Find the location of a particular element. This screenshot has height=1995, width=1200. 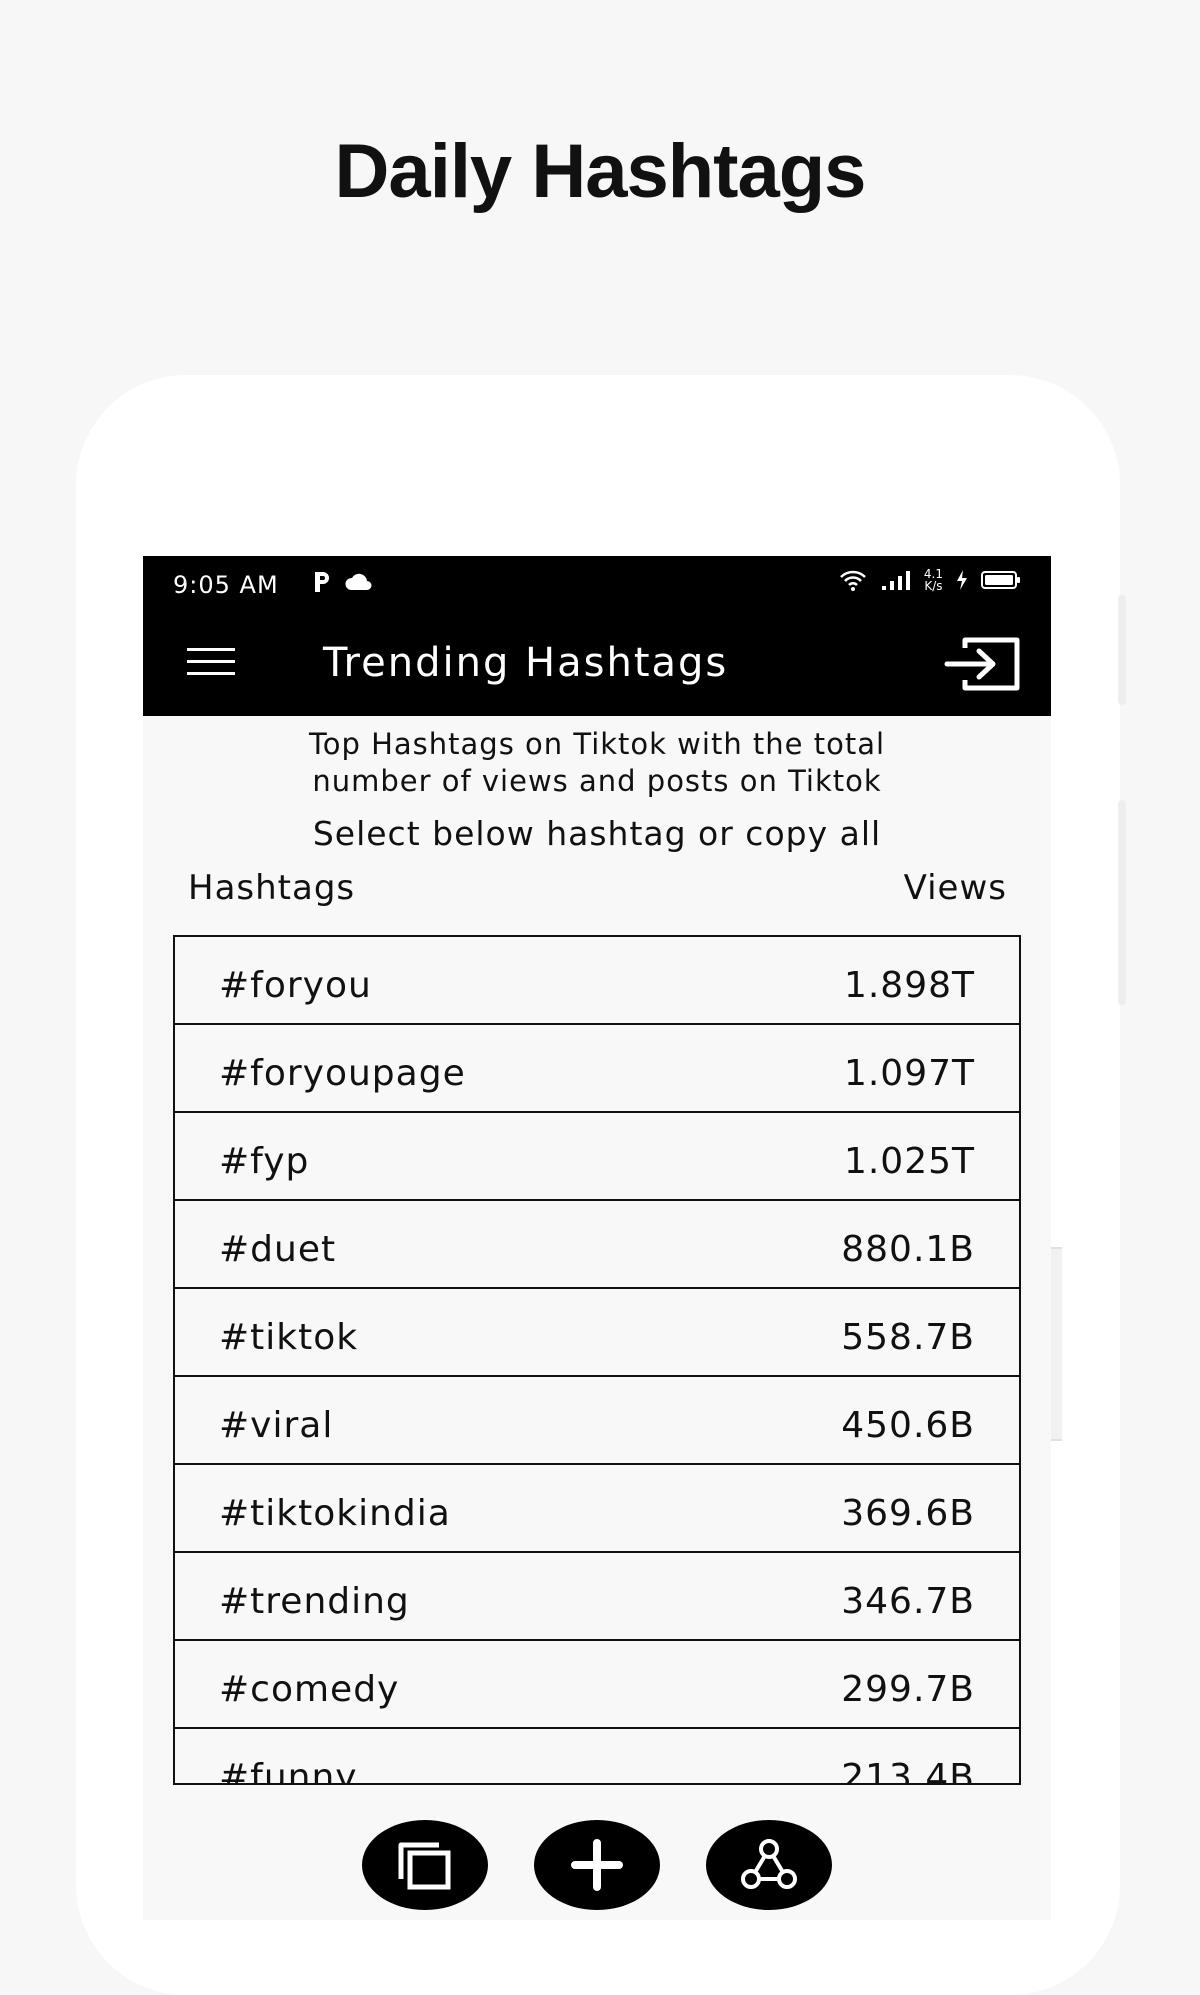

hashtag-name: #duet is located at coordinates (278, 1249).